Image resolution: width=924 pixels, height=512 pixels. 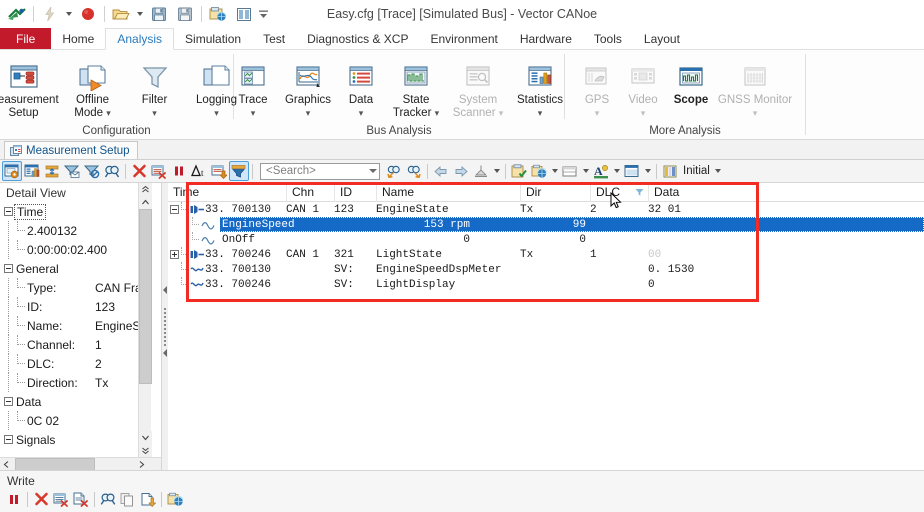 I want to click on table-row: OnOff 0 0, so click(x=546, y=239).